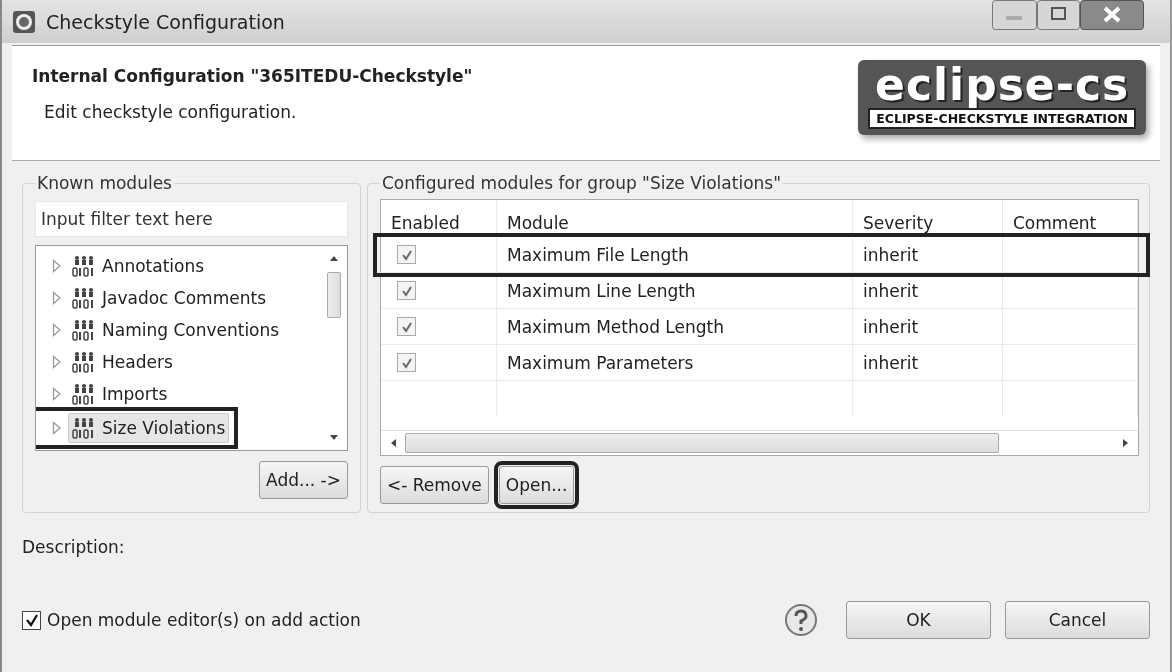  What do you see at coordinates (169, 298) in the screenshot?
I see `tree-item: Javadoc Comments` at bounding box center [169, 298].